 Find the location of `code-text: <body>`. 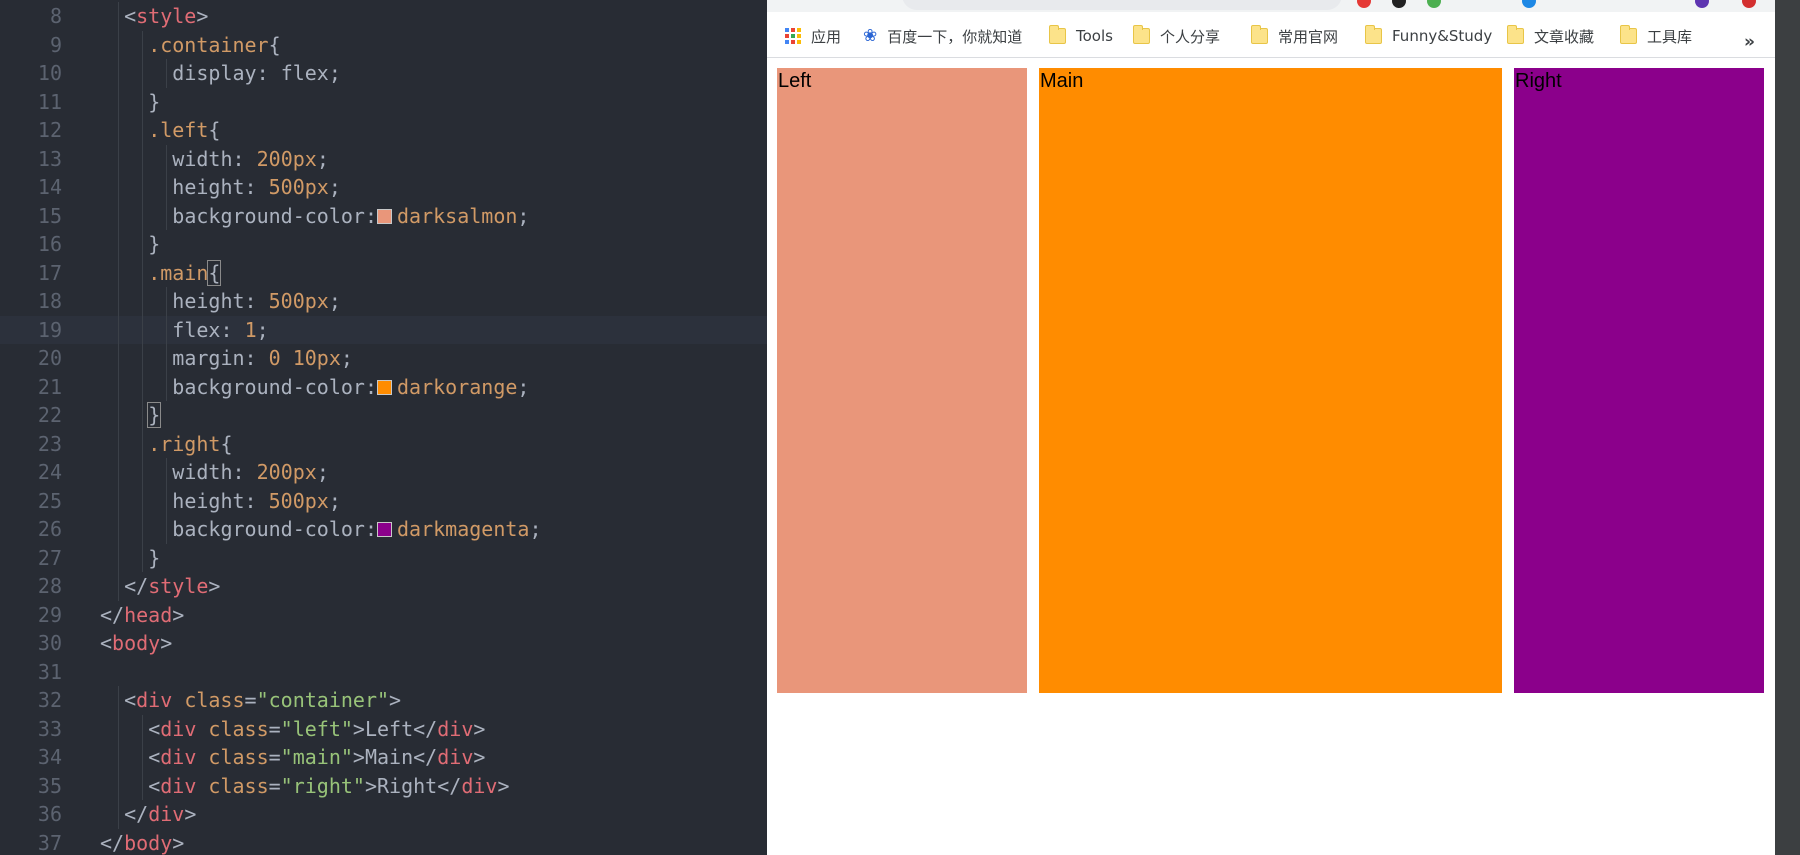

code-text: <body> is located at coordinates (136, 643).